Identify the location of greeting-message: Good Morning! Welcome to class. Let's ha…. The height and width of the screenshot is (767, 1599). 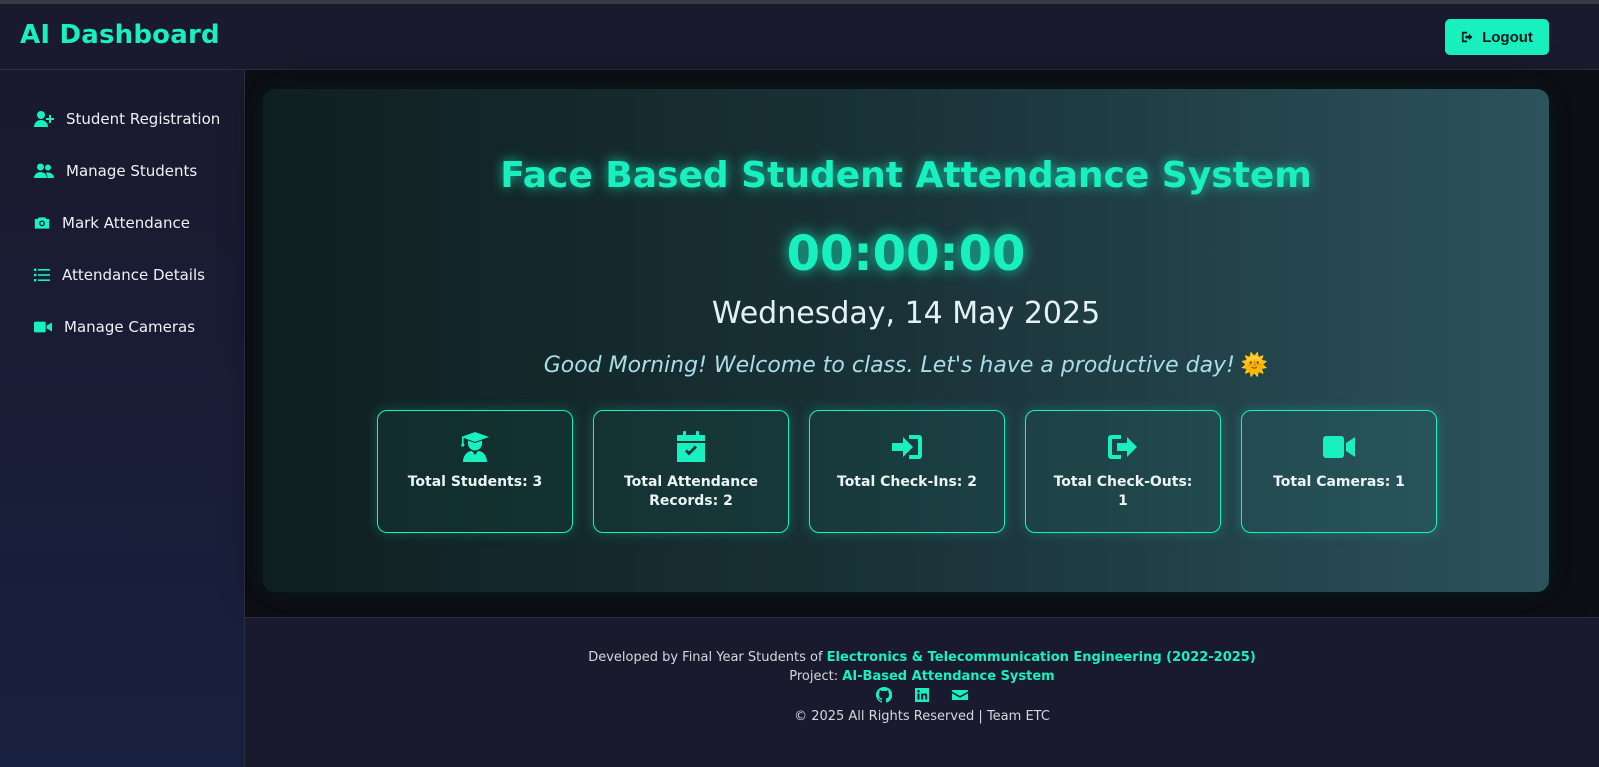
(906, 365).